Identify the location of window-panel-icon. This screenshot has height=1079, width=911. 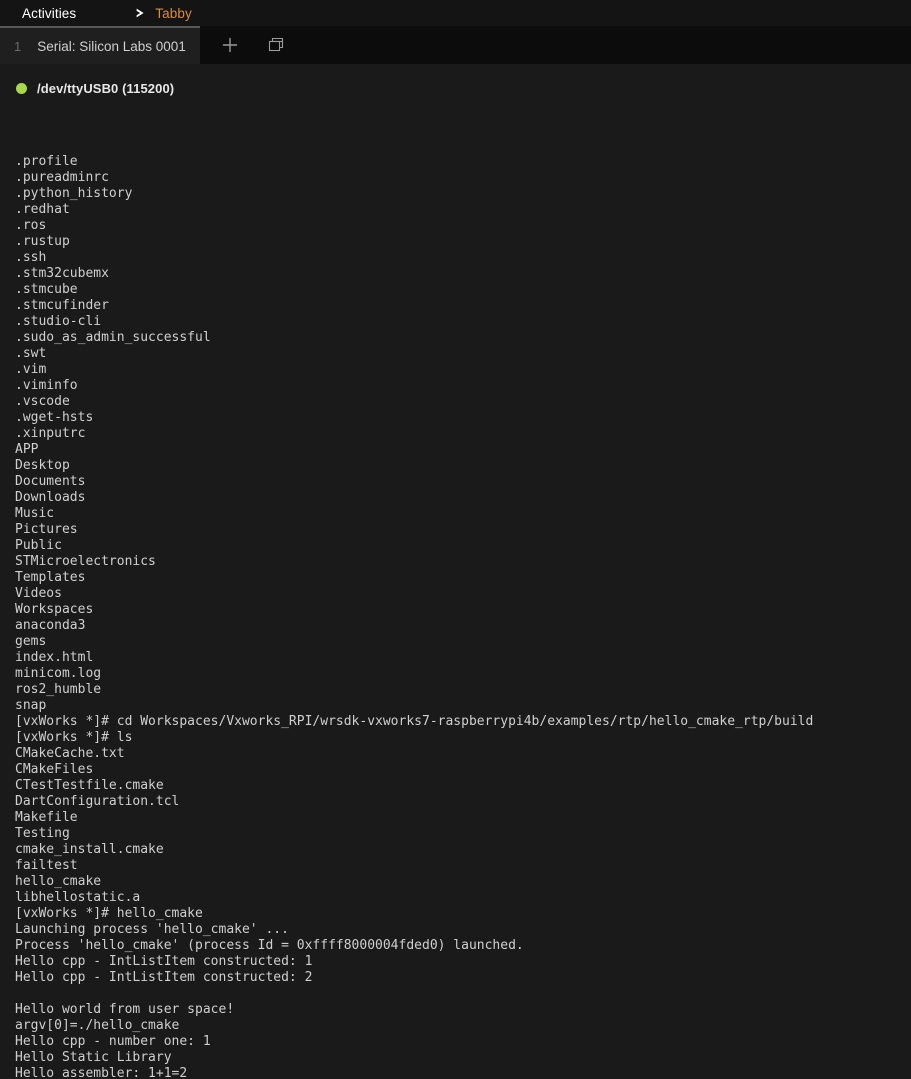
(276, 45).